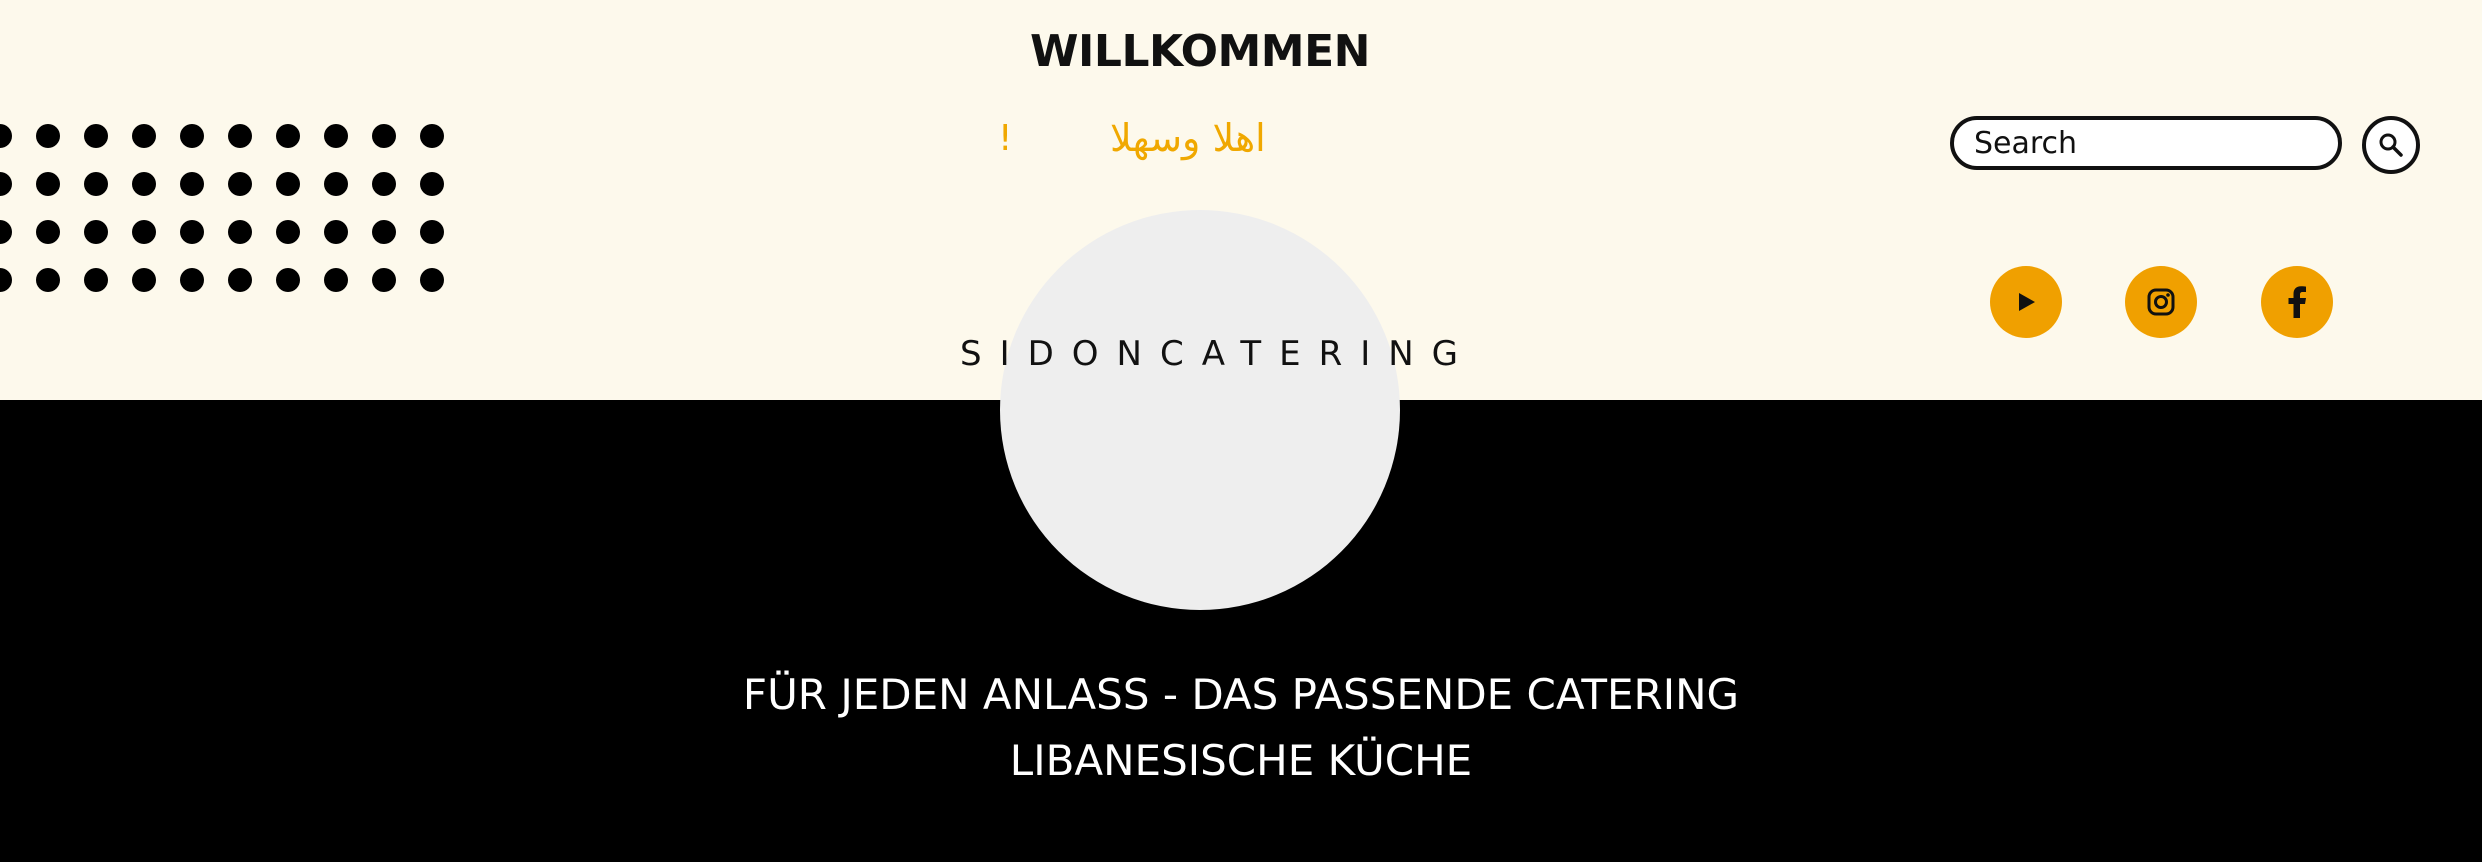  I want to click on youtube-button, so click(2026, 302).